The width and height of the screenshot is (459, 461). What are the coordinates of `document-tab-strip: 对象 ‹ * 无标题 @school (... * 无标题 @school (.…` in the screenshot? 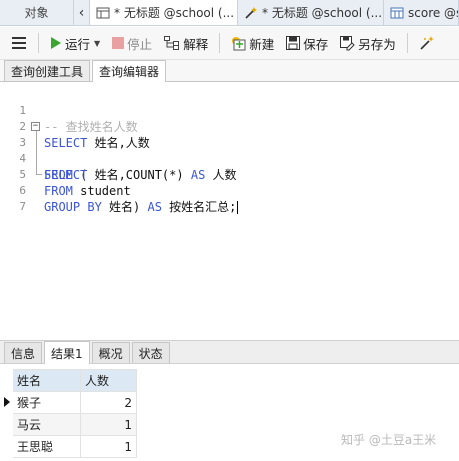 It's located at (229, 13).